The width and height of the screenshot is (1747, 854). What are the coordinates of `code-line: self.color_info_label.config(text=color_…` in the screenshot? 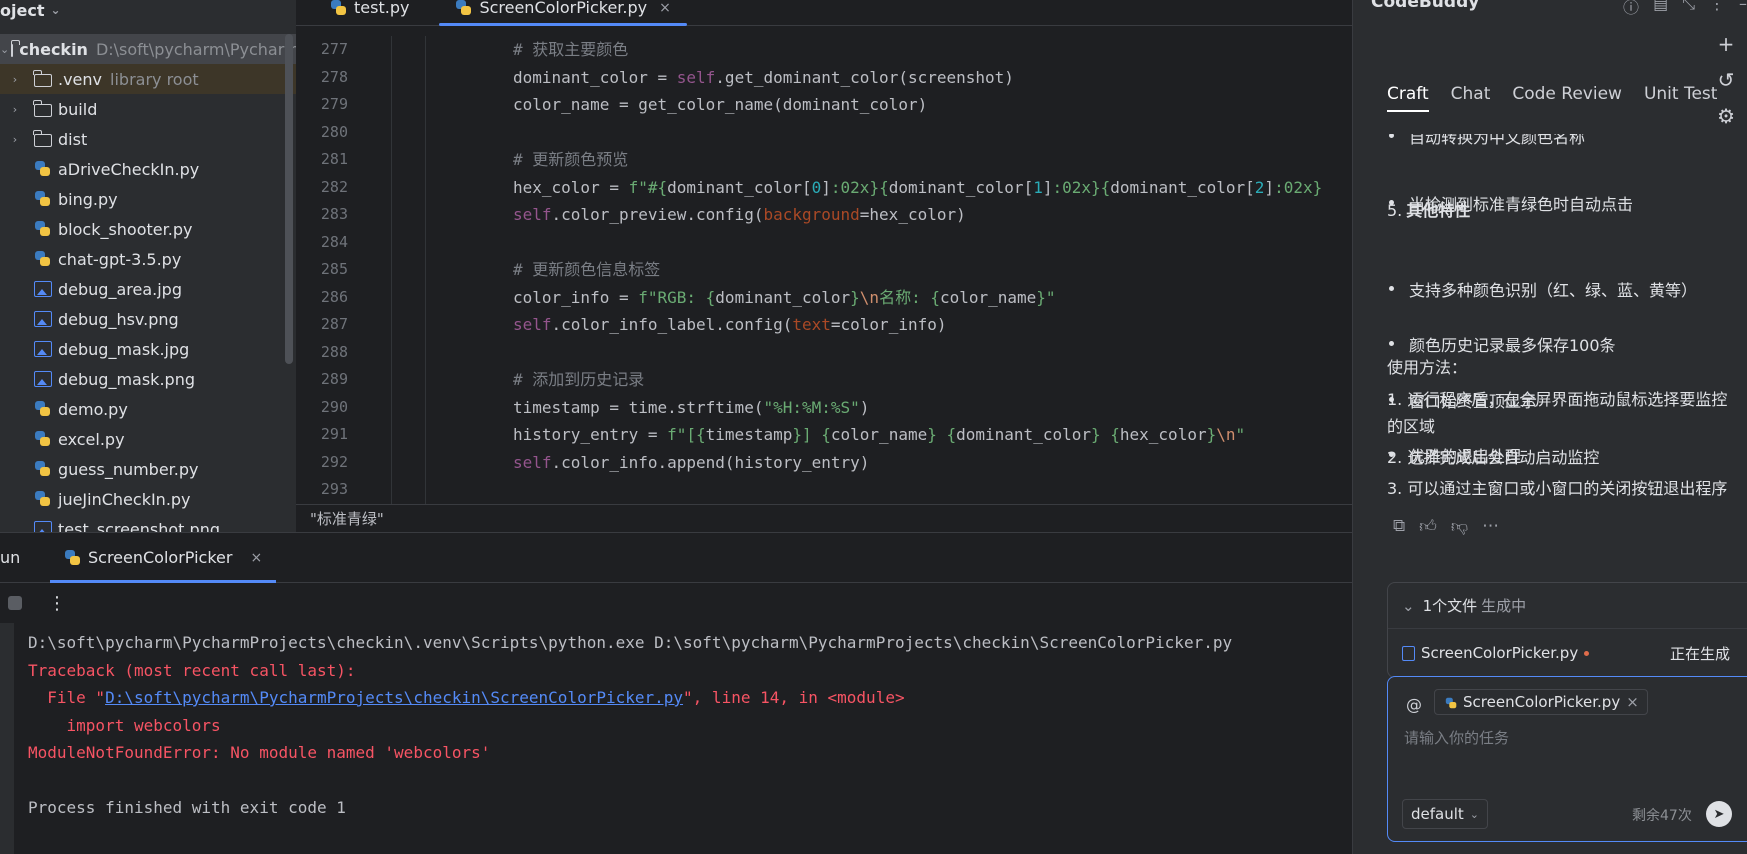 It's located at (730, 324).